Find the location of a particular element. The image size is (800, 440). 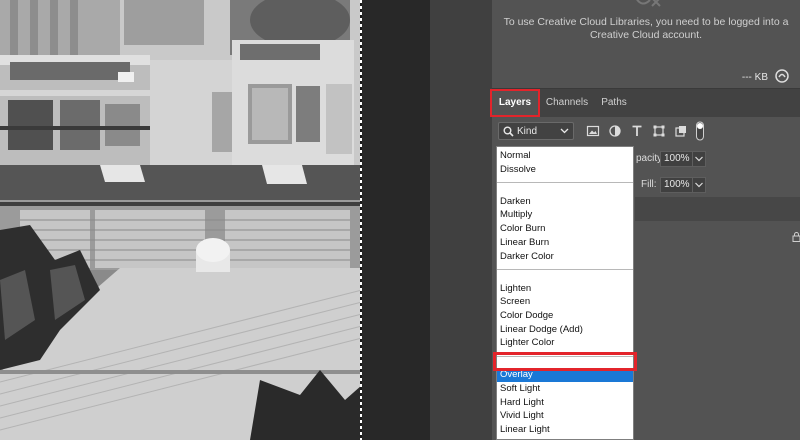

blend-mode-item-darken: Darken is located at coordinates (565, 202).